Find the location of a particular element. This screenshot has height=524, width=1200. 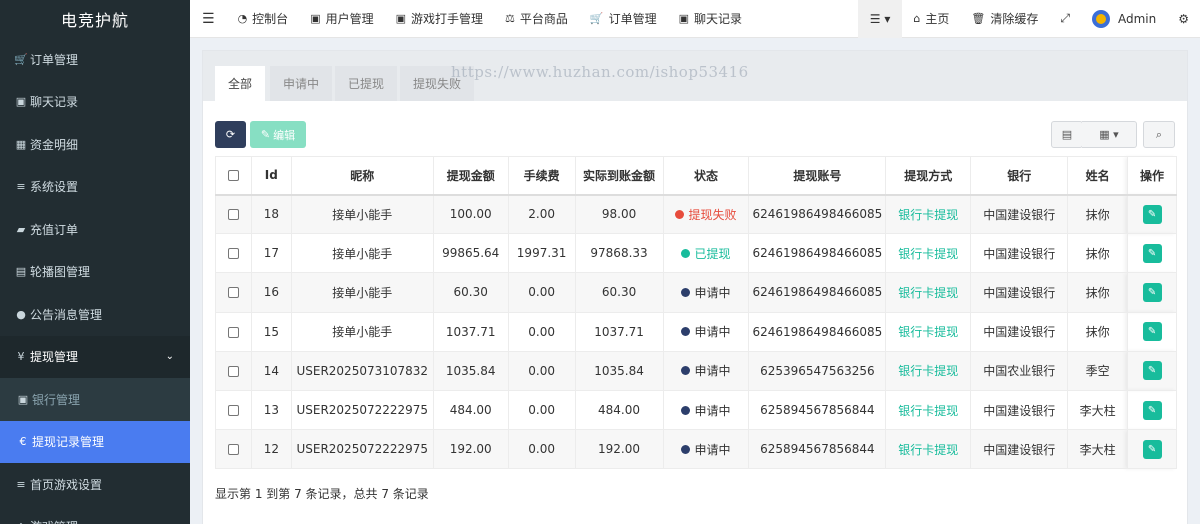

cell-actual: 192.00 is located at coordinates (619, 449).